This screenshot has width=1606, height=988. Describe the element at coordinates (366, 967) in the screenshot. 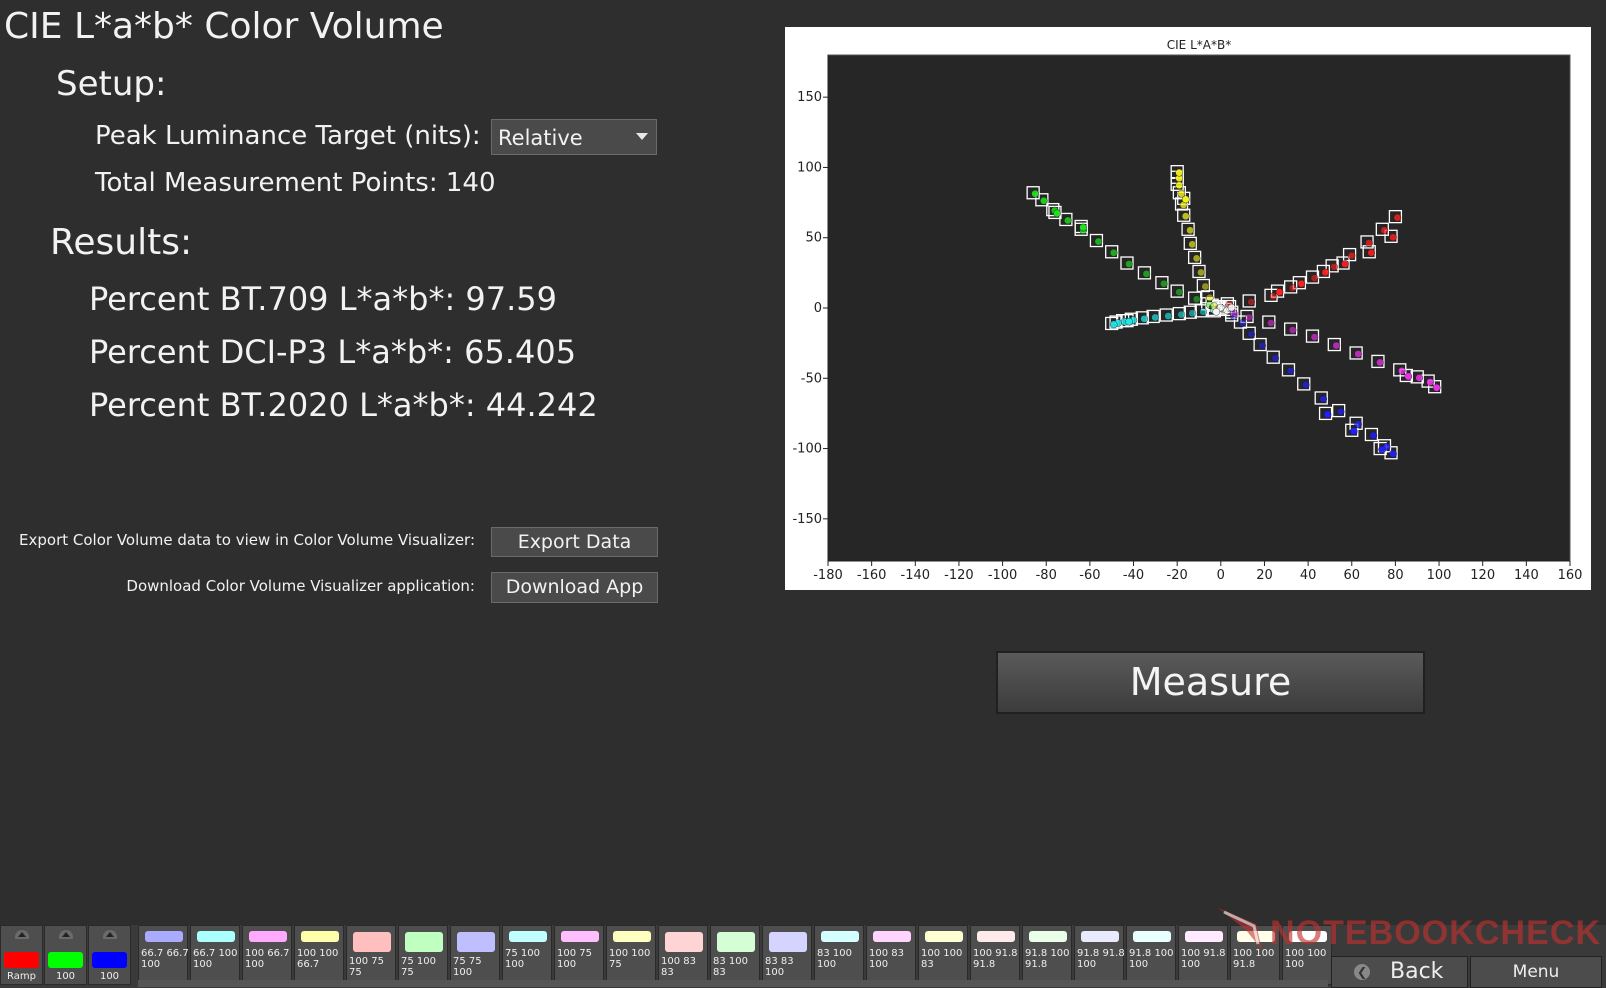

I see `patch-label: 100 75 75` at that location.